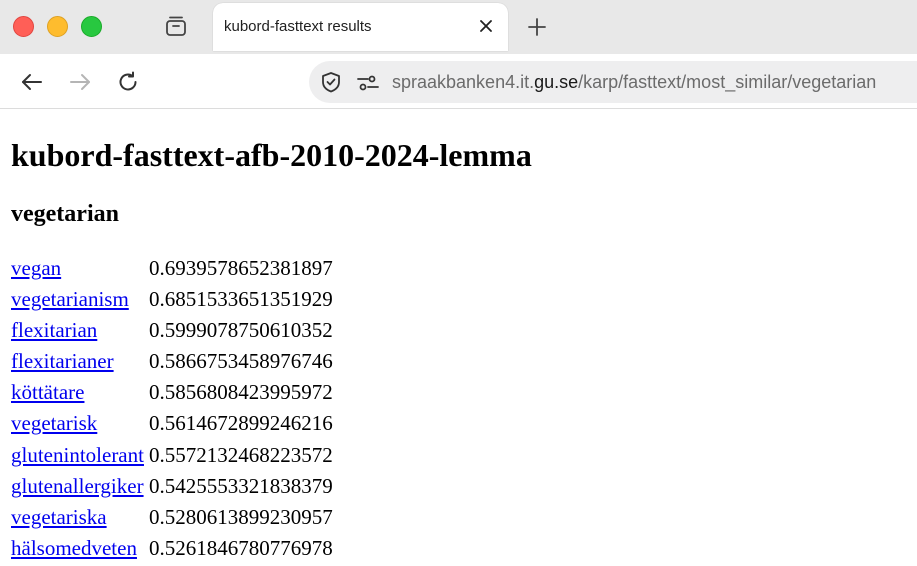 The height and width of the screenshot is (566, 917). What do you see at coordinates (70, 299) in the screenshot?
I see `result-word-link: vegetarianism` at bounding box center [70, 299].